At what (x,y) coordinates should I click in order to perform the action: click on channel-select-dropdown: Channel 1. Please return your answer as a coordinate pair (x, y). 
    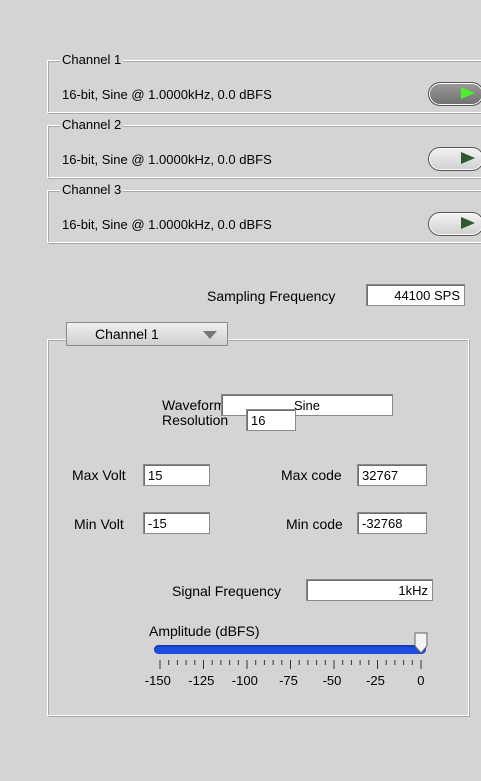
    Looking at the image, I should click on (147, 334).